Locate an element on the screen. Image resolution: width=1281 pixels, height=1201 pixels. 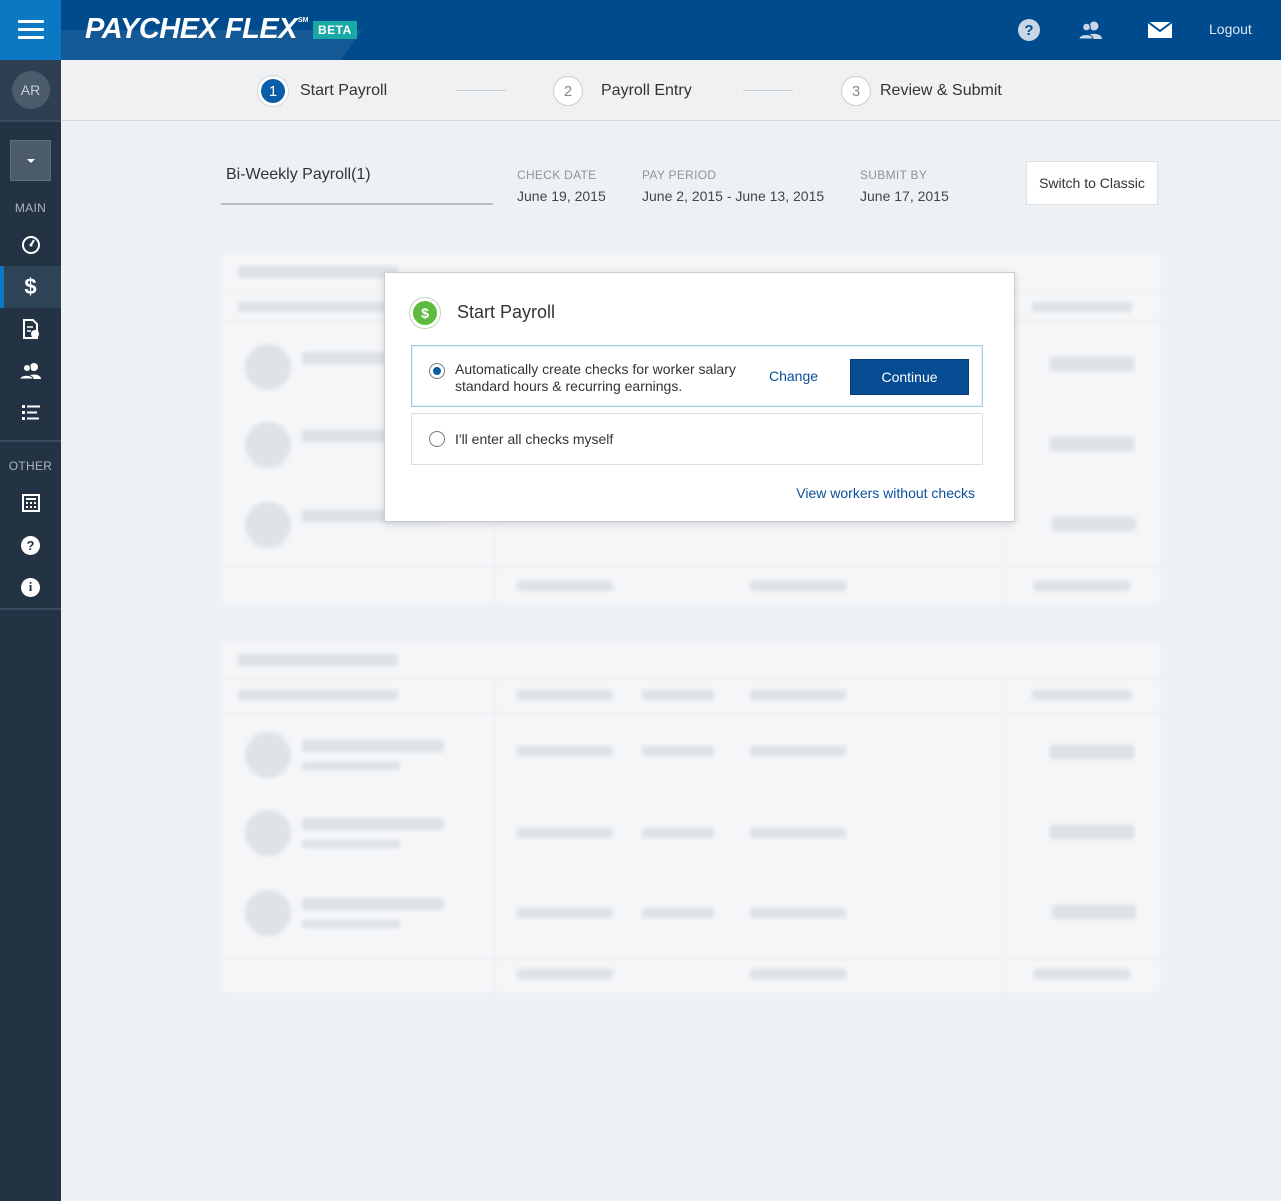
caret-down-icon is located at coordinates (30, 160).